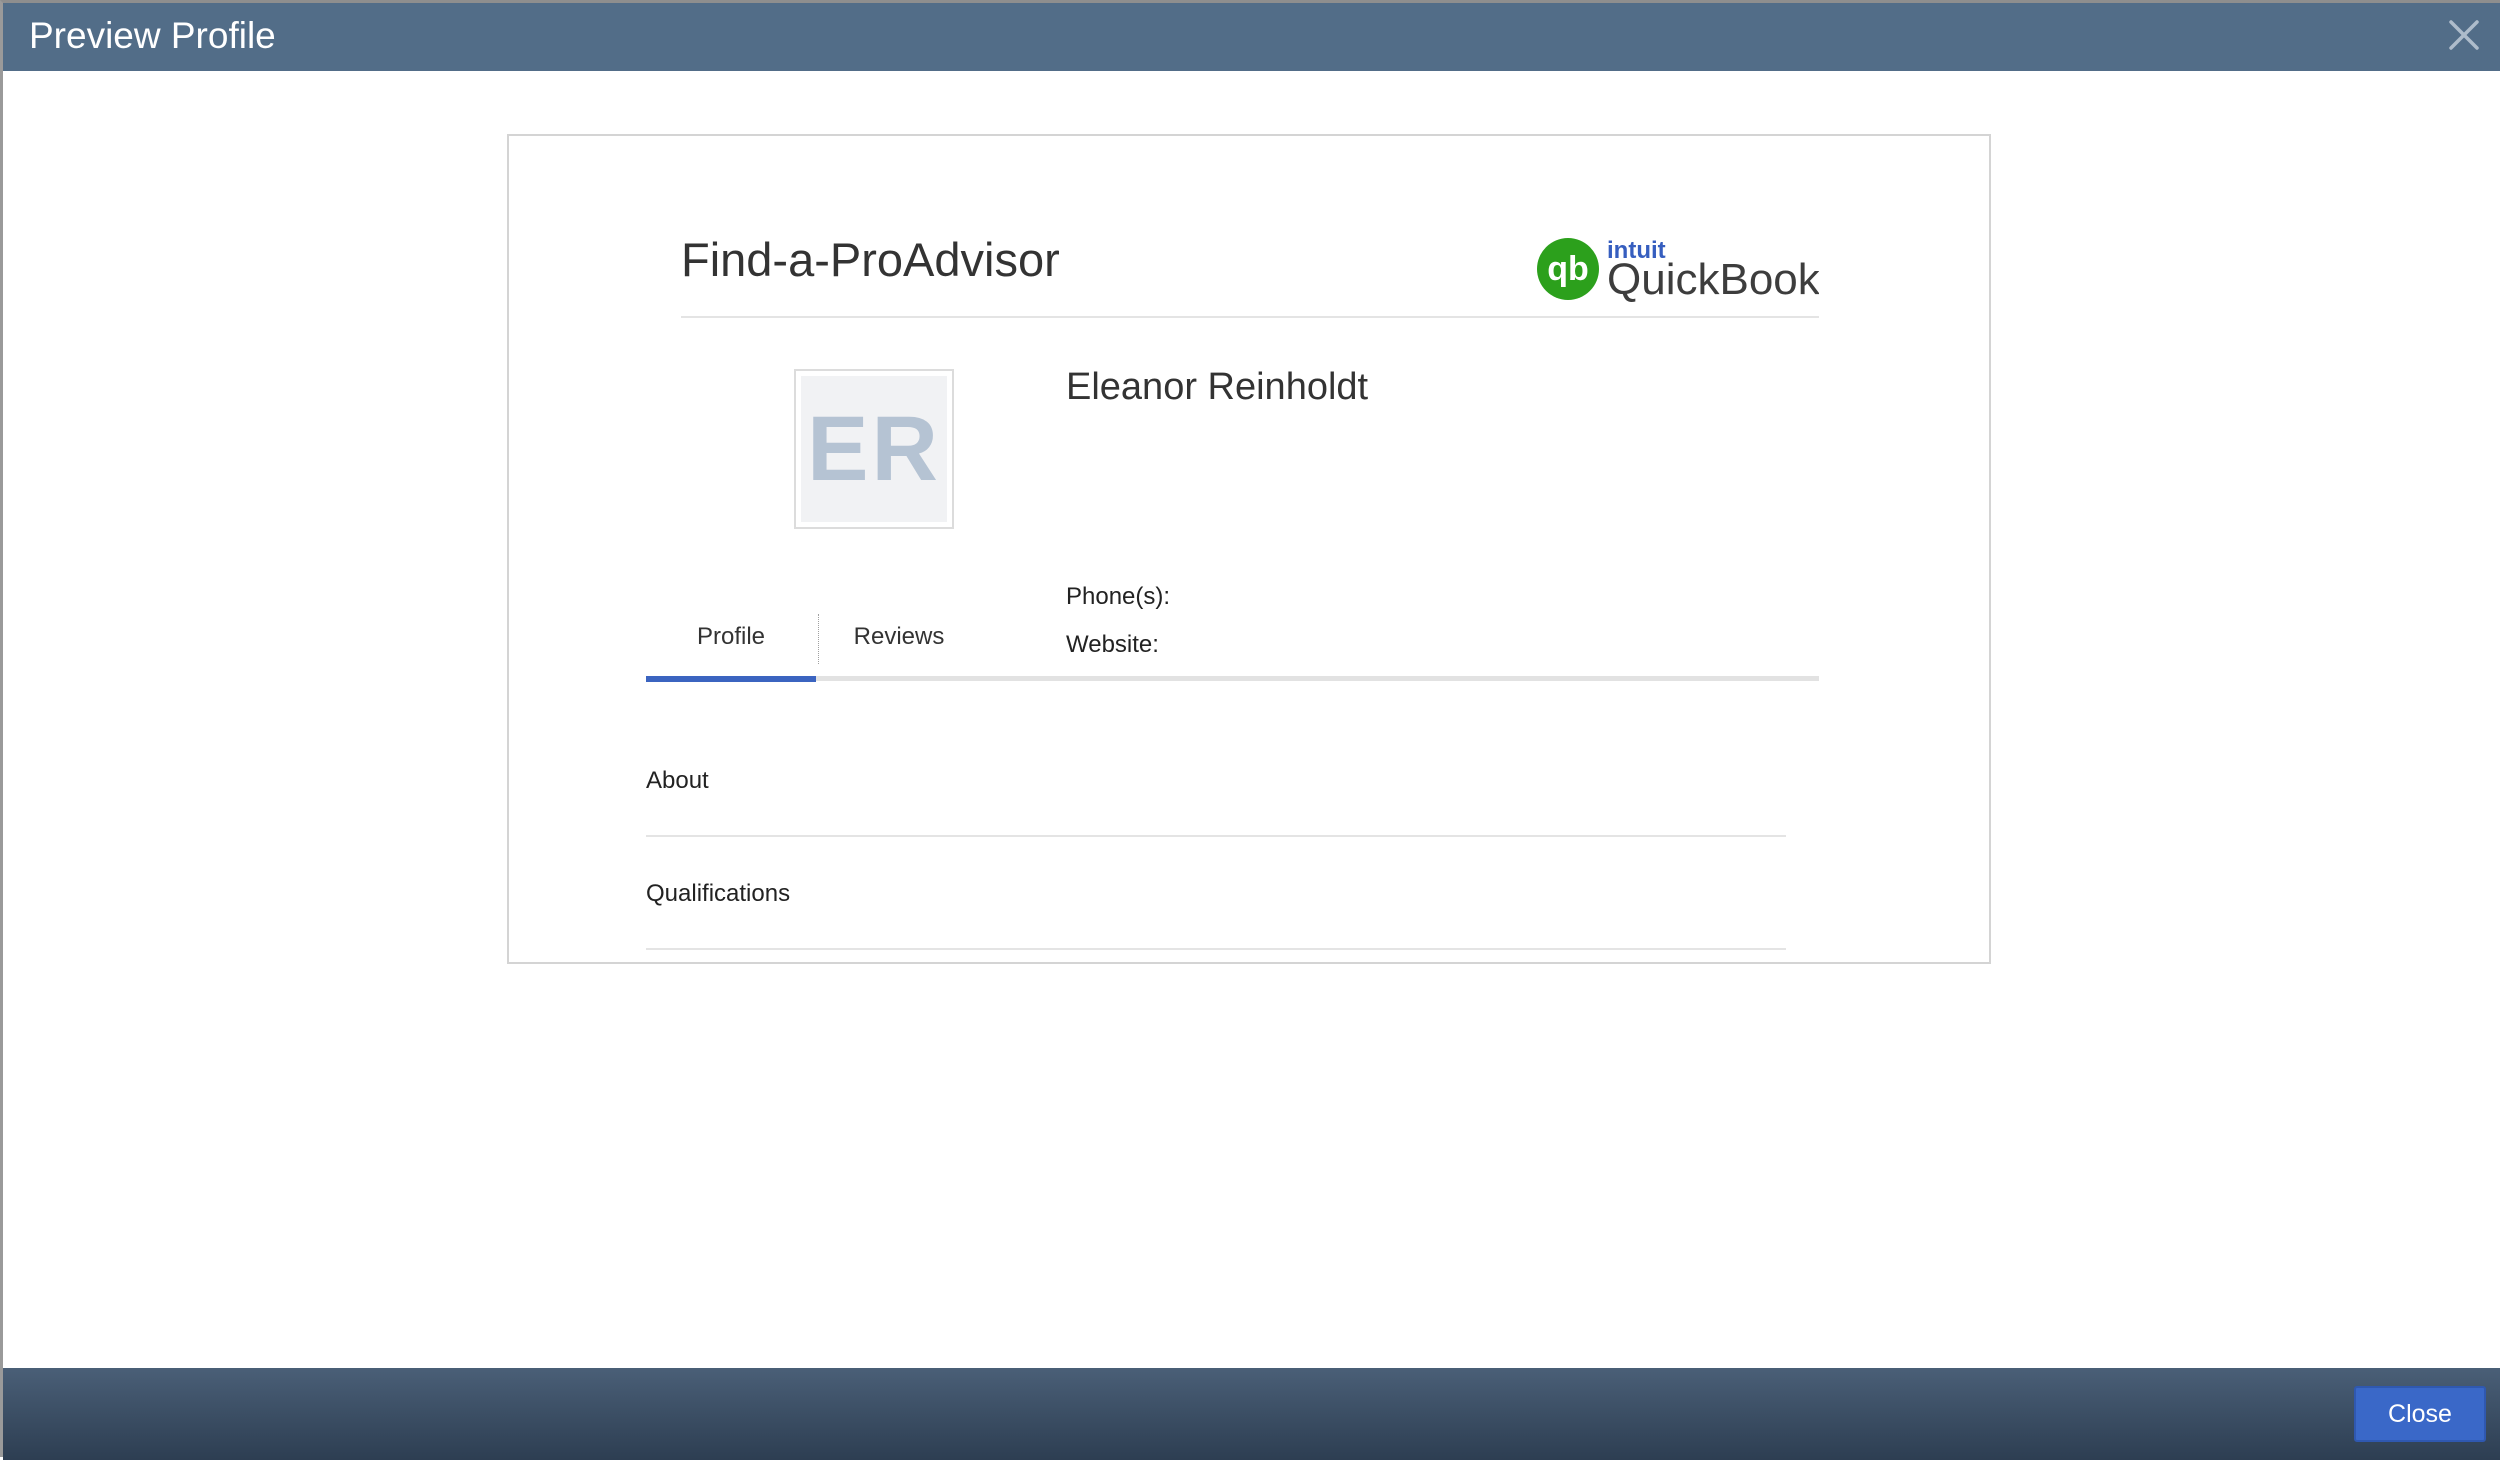  I want to click on avatar-initials: ER, so click(874, 449).